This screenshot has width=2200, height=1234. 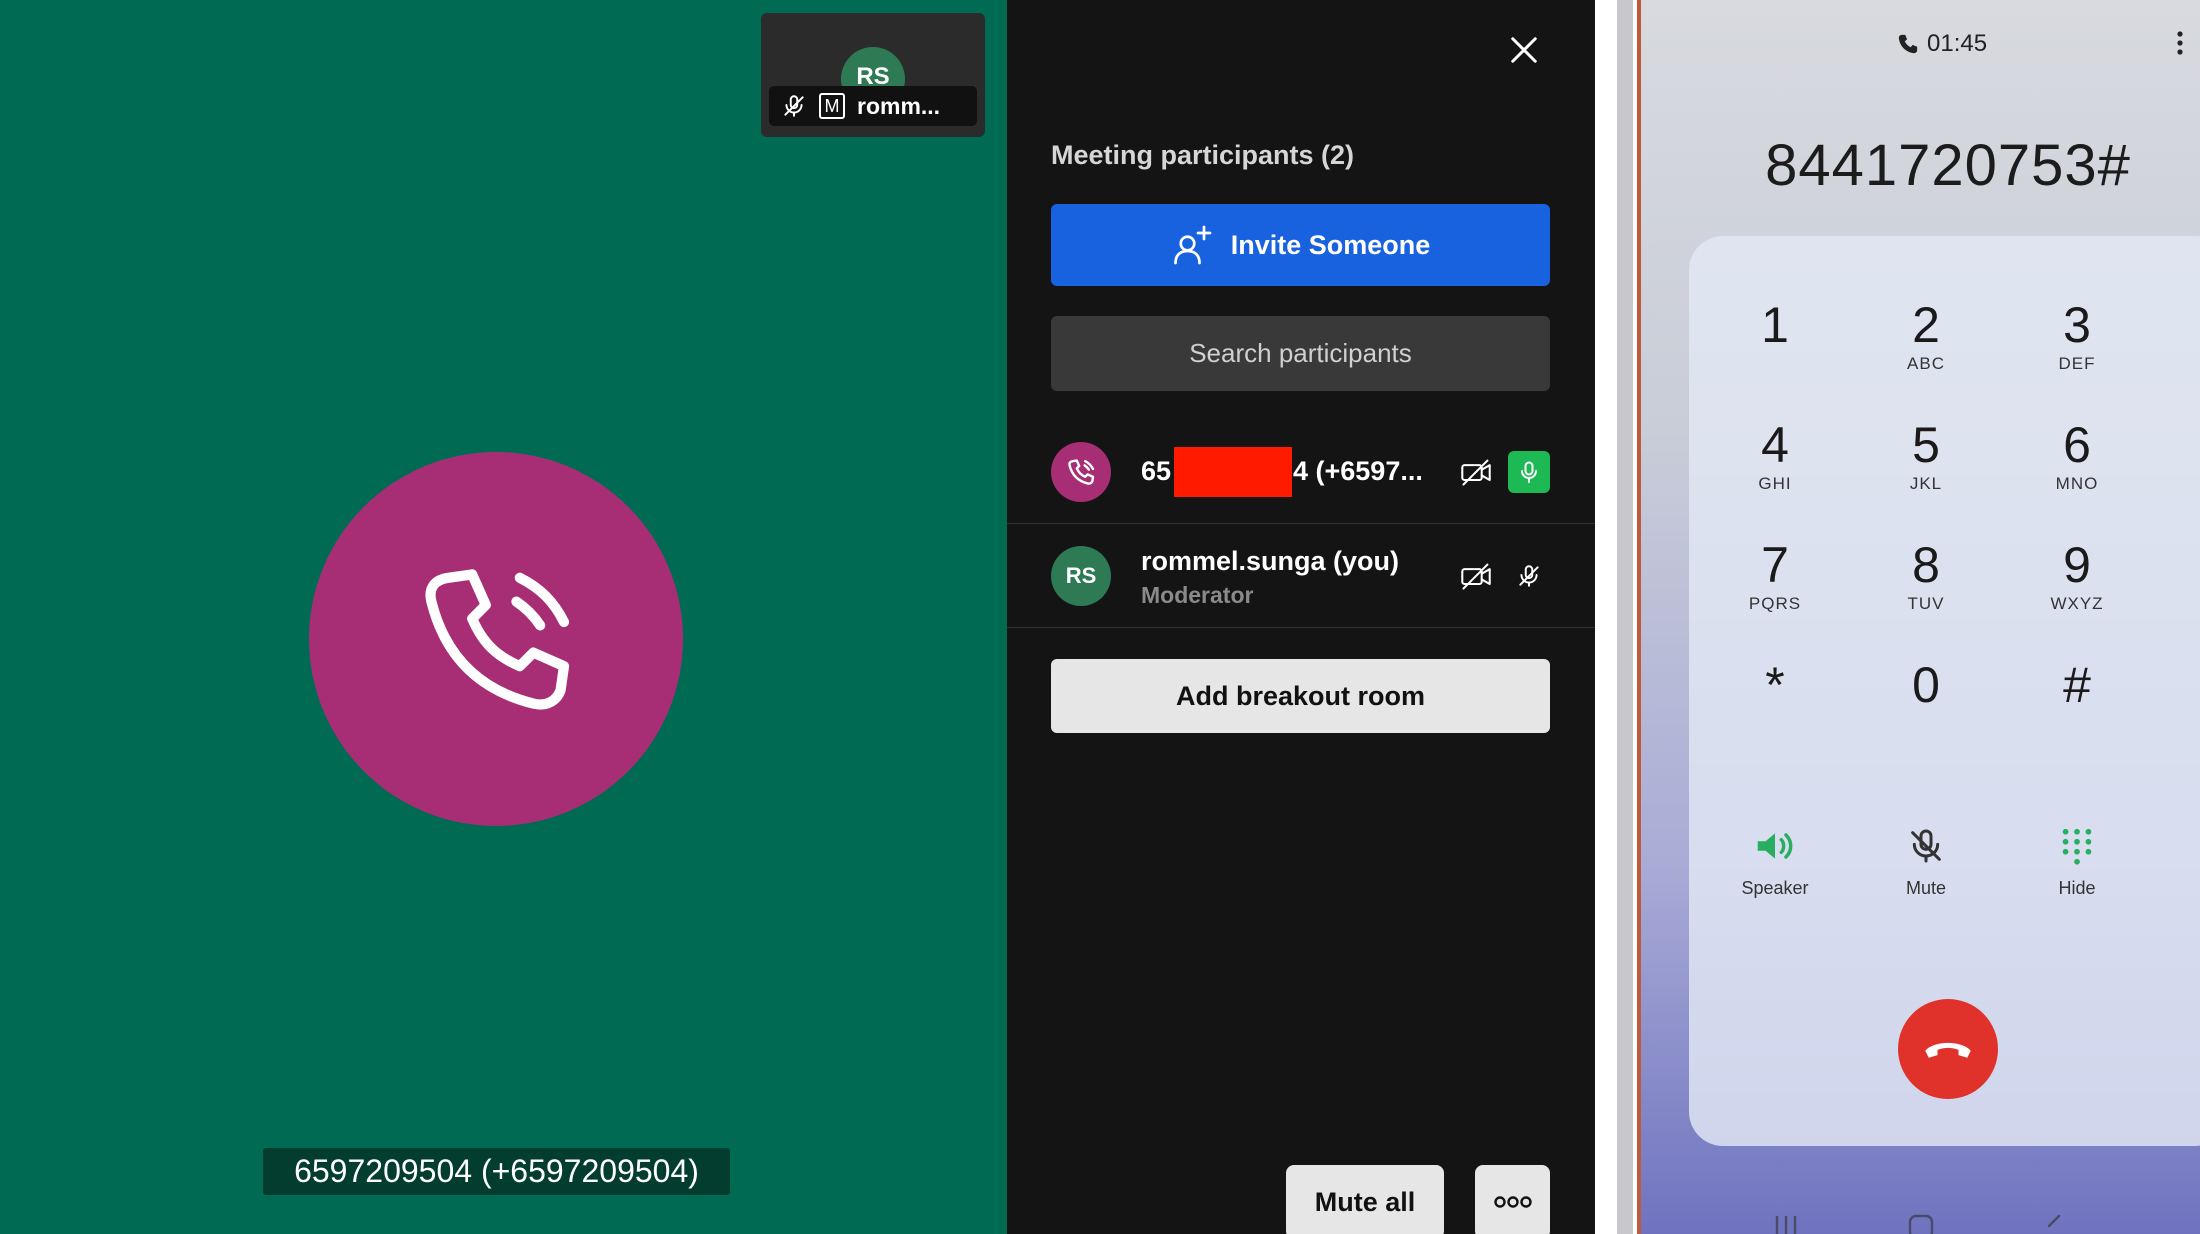 What do you see at coordinates (1625, 617) in the screenshot?
I see `window-divider` at bounding box center [1625, 617].